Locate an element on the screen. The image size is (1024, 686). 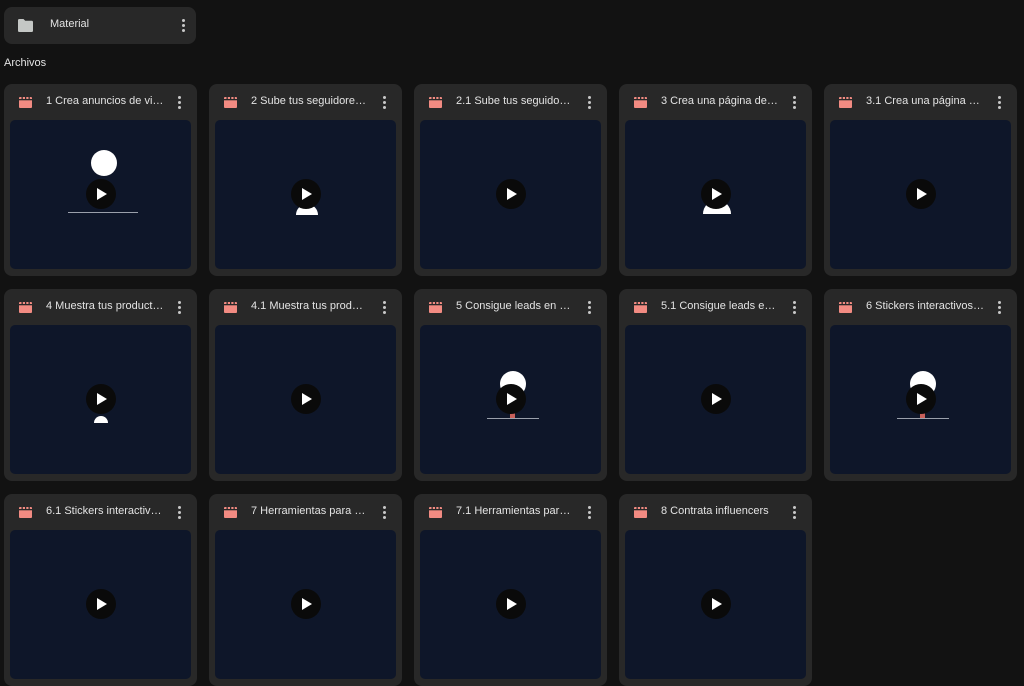
folder-material: Material is located at coordinates (100, 25).